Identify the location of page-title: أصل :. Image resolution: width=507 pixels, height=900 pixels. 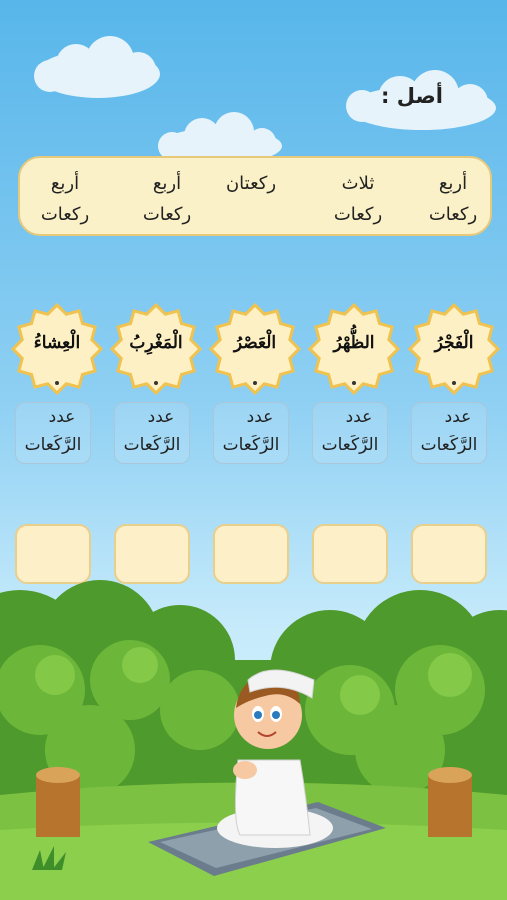
(412, 96).